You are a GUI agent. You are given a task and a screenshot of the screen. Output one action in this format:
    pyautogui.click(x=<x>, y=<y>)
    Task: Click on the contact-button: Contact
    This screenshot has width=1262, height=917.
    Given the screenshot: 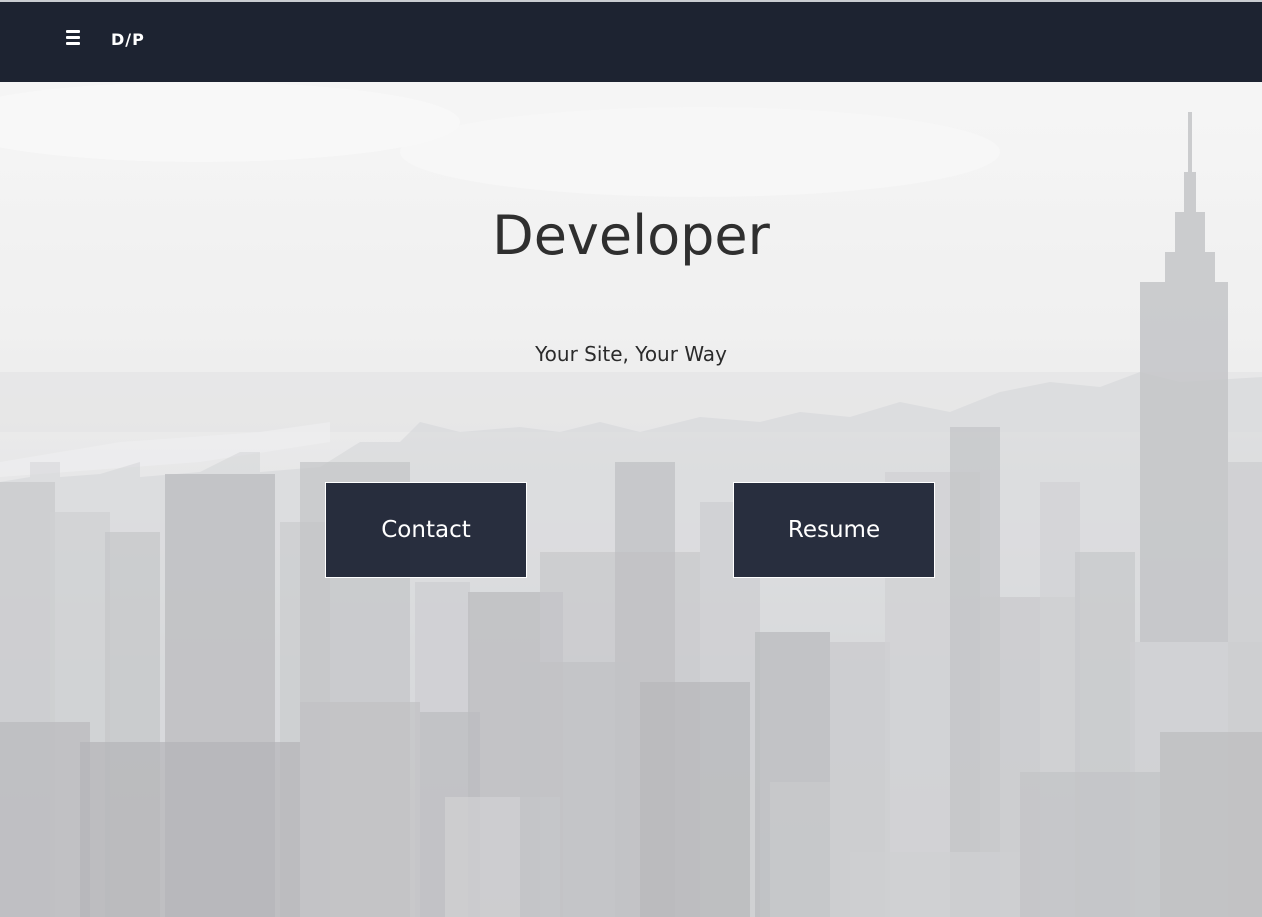 What is the action you would take?
    pyautogui.click(x=426, y=530)
    